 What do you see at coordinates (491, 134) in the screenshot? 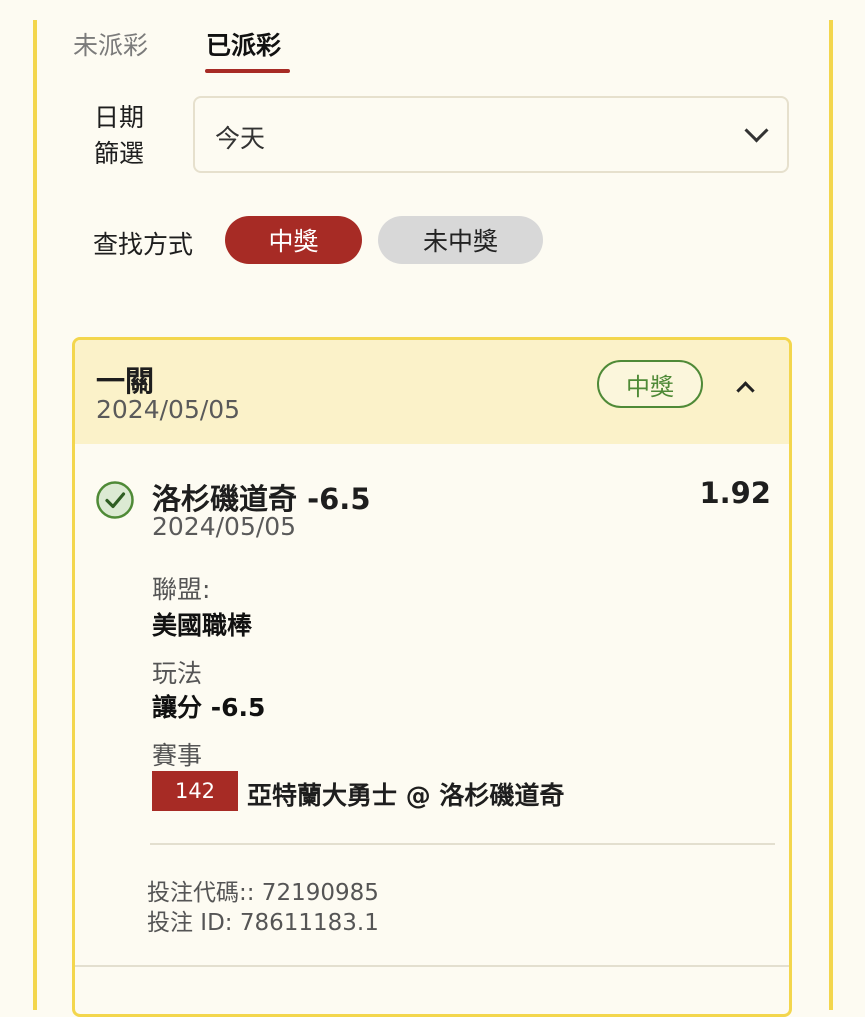
I see `date-filter-select: 今天` at bounding box center [491, 134].